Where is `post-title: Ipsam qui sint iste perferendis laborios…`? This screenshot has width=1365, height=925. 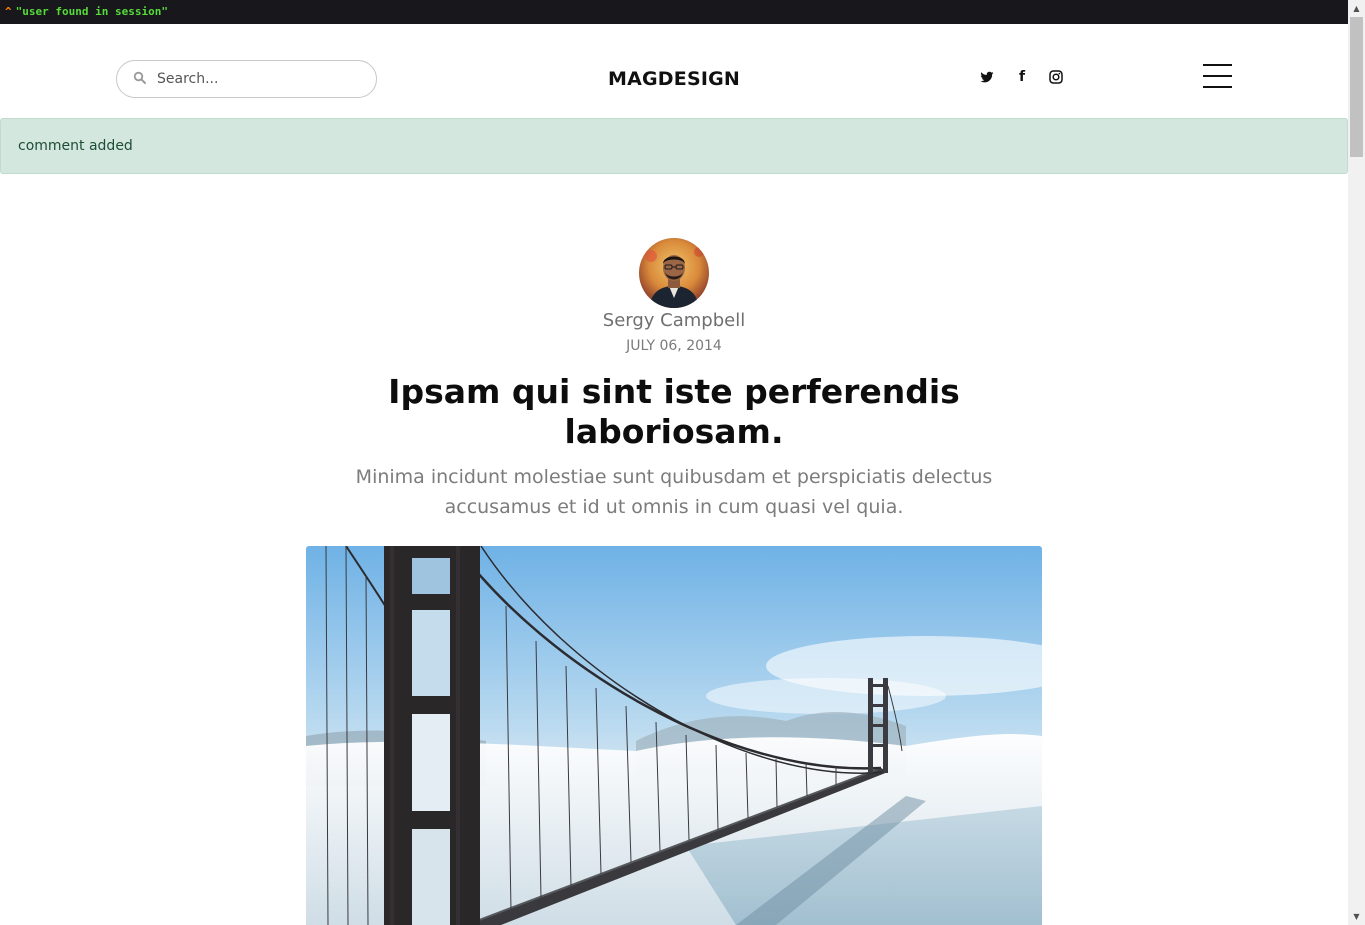
post-title: Ipsam qui sint iste perferendis laborios… is located at coordinates (674, 411).